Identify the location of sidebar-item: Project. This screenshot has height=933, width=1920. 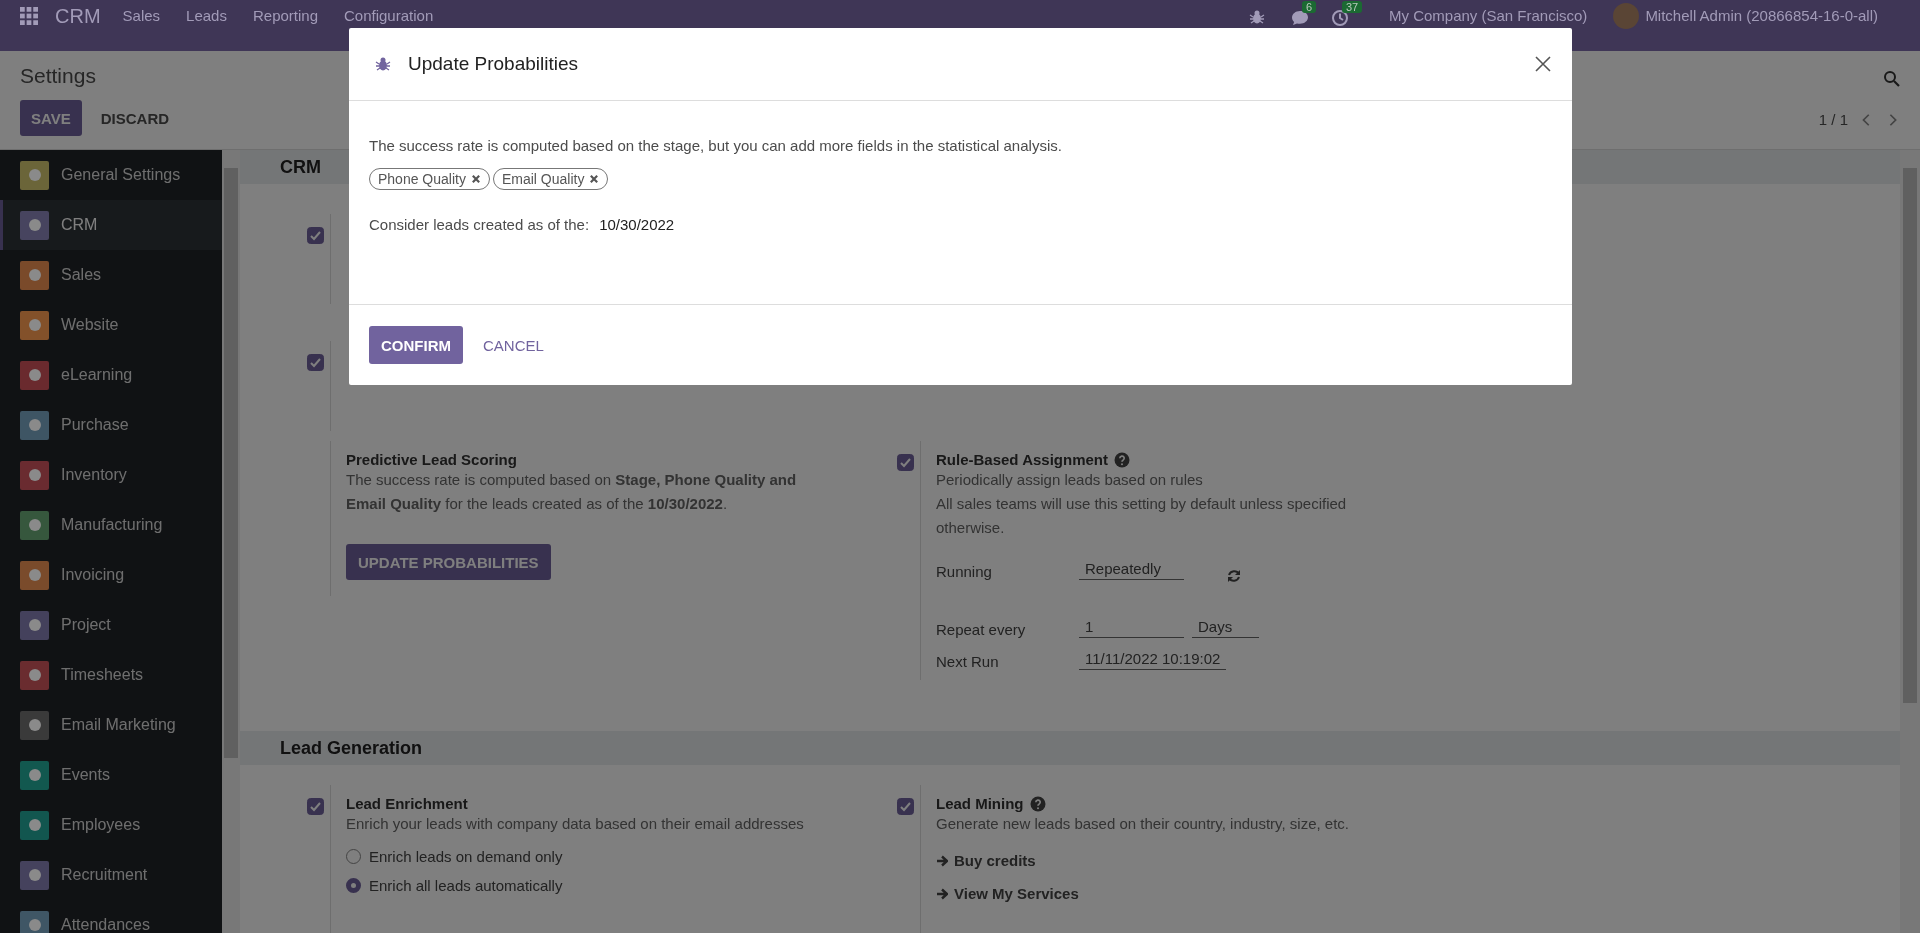
(111, 625).